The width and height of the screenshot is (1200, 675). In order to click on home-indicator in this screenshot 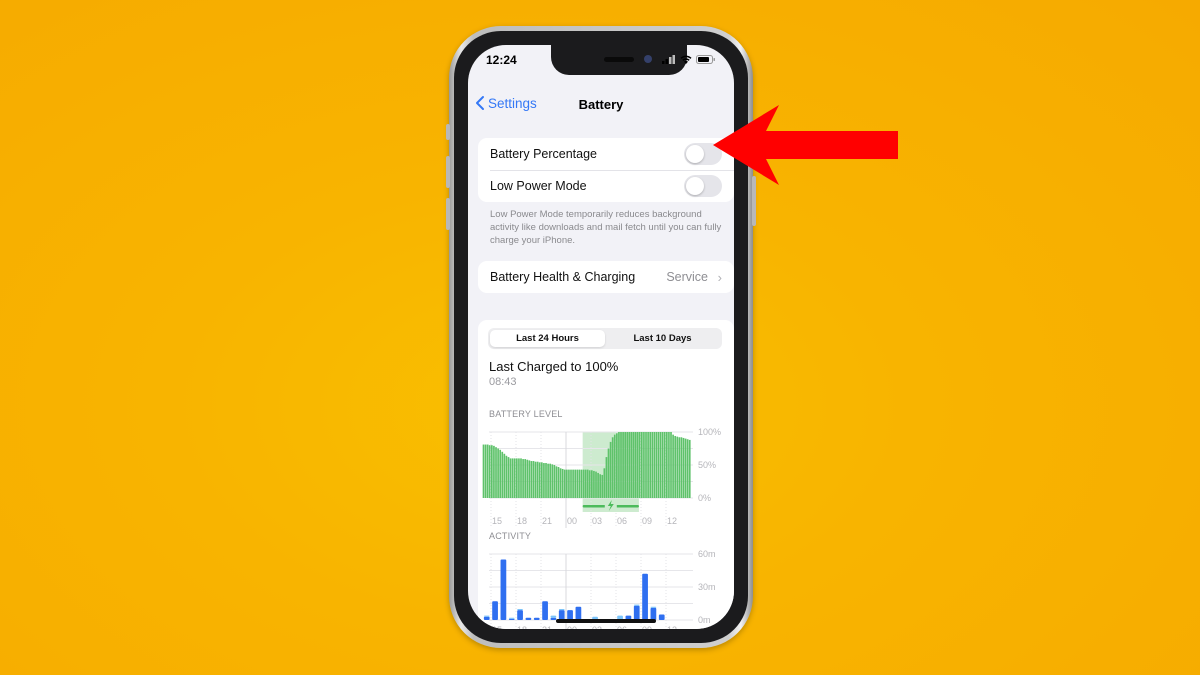, I will do `click(606, 621)`.